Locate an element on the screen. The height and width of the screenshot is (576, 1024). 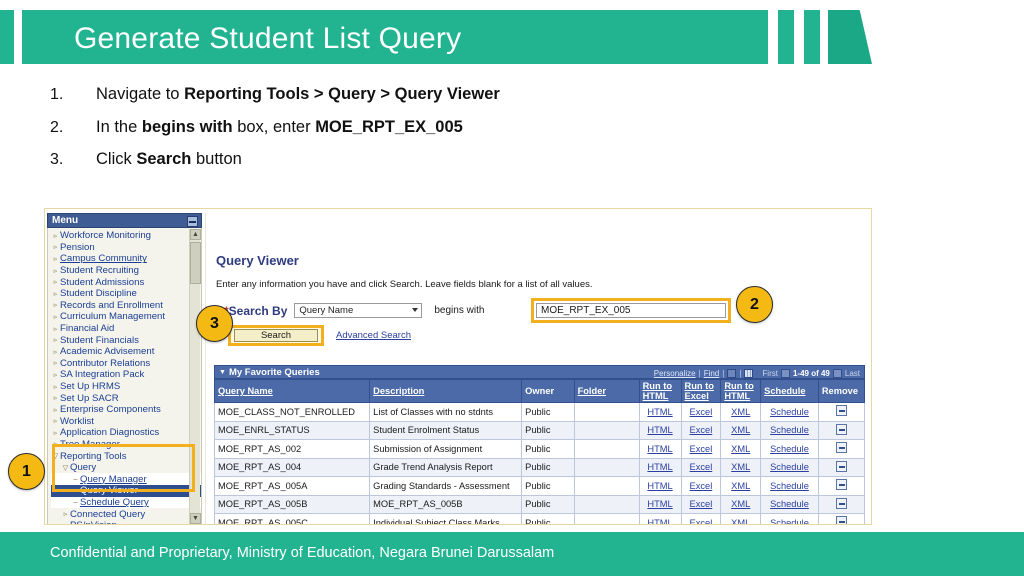
sidebar-item-ps-nvision: ▹PS/nVision is located at coordinates (126, 522).